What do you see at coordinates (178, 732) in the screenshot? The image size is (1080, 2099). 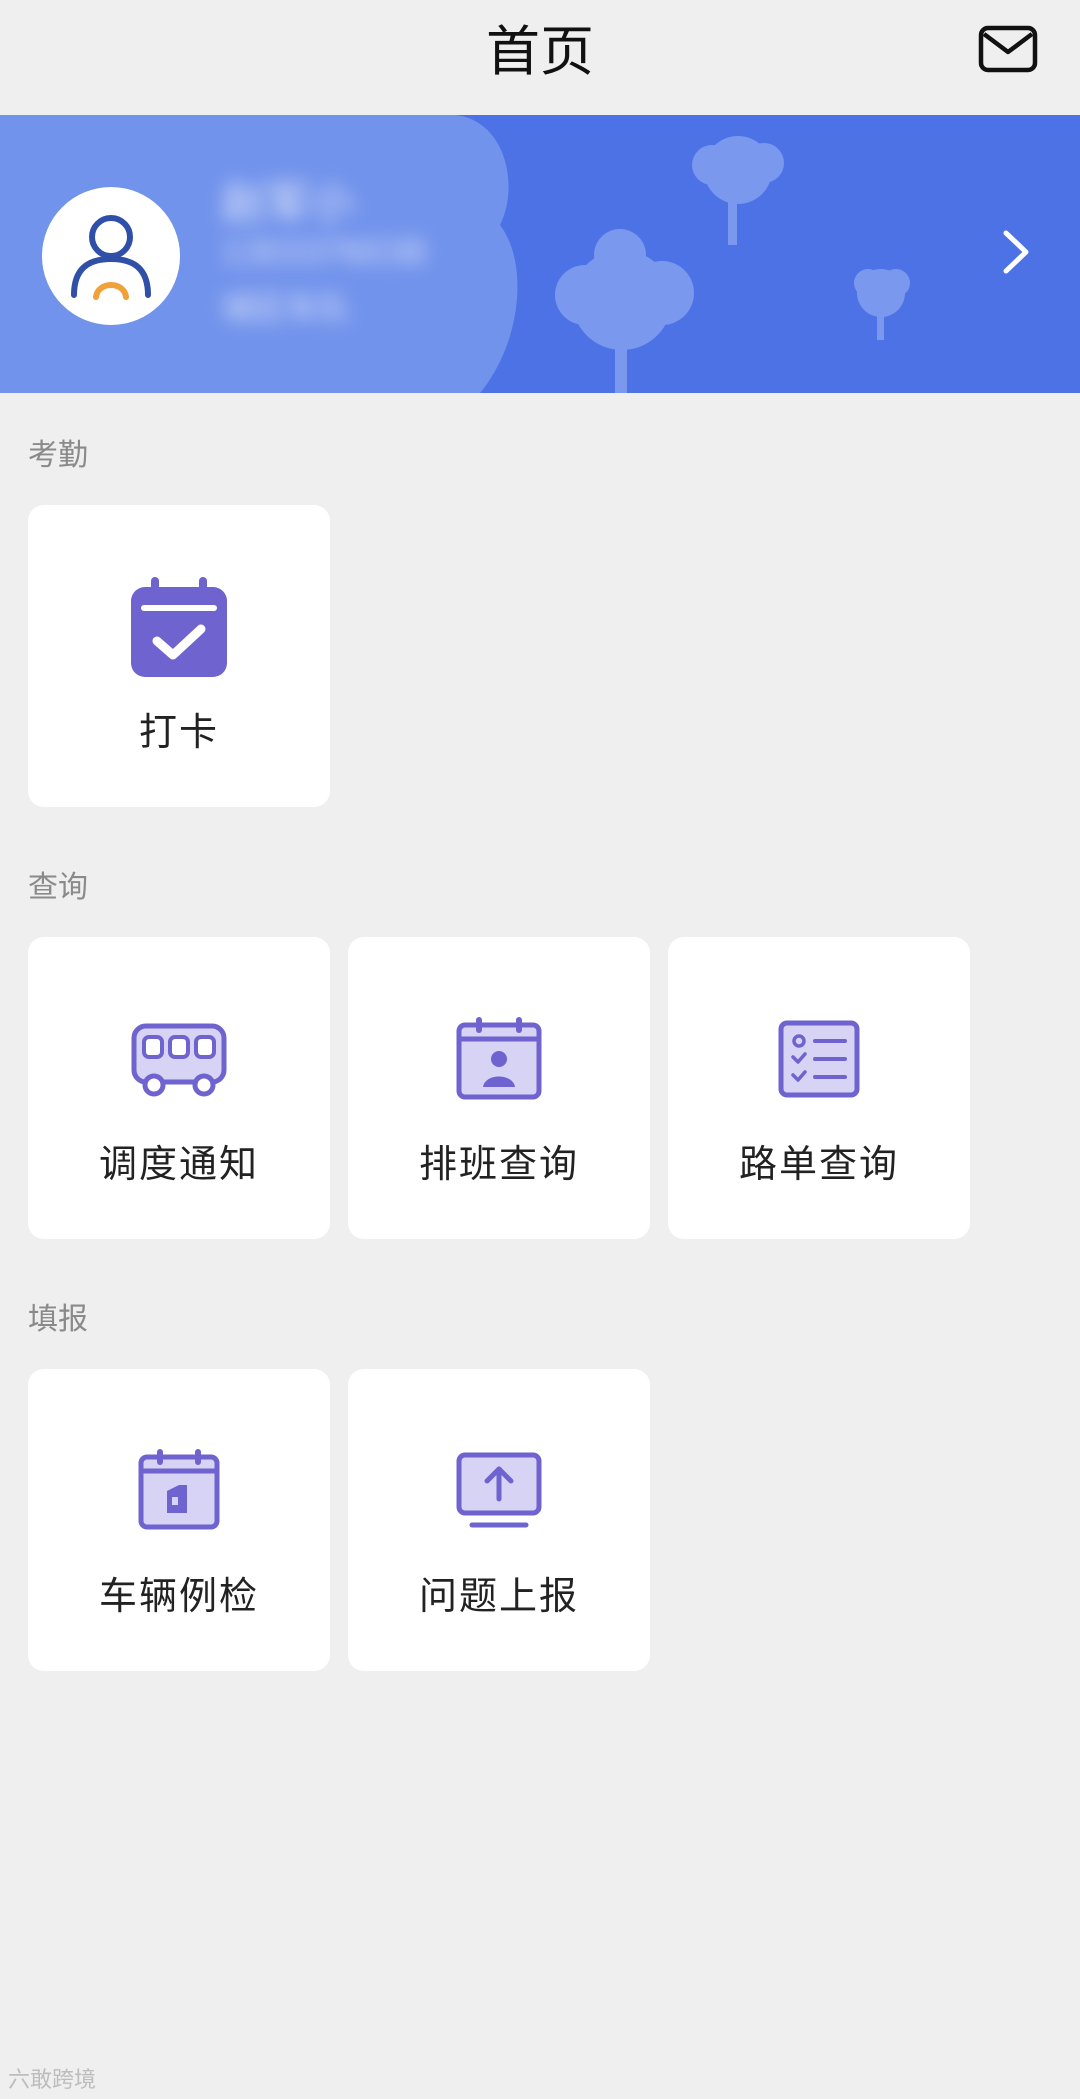 I see `tile-label: 打卡` at bounding box center [178, 732].